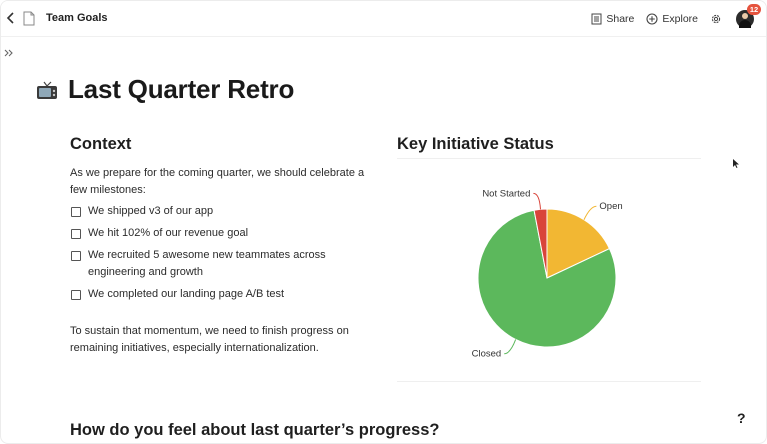 This screenshot has height=444, width=767. Describe the element at coordinates (47, 90) in the screenshot. I see `television-icon` at that location.